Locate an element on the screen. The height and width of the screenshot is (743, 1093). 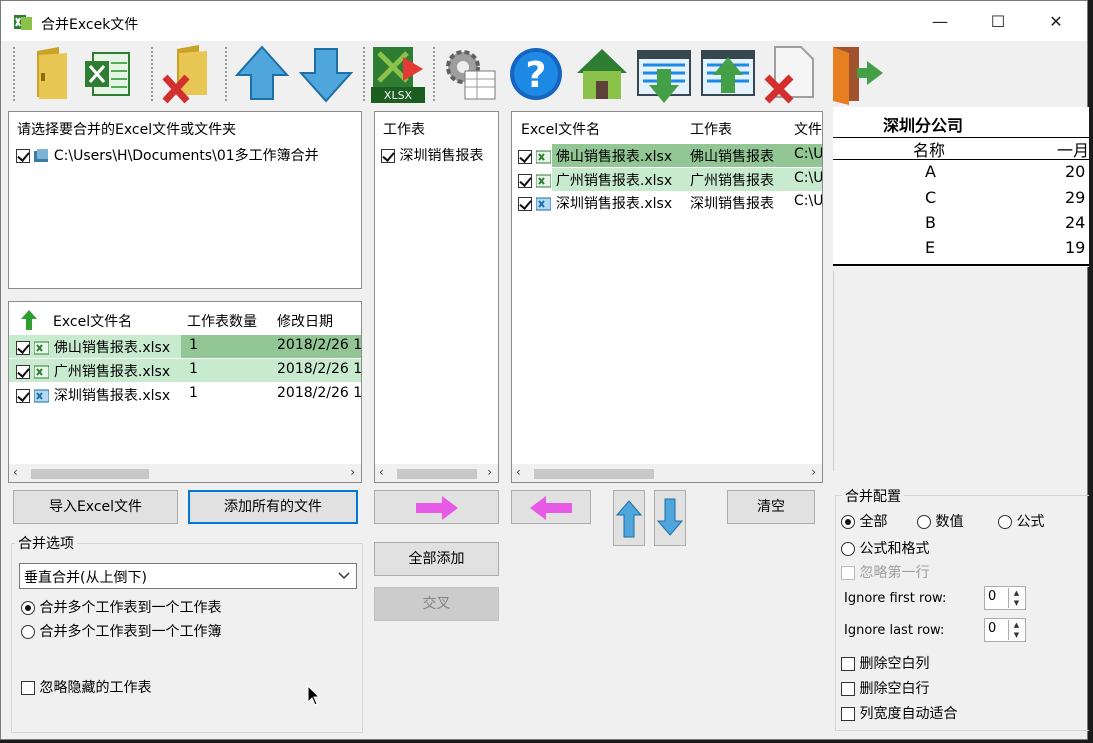
cross-button: 交叉 is located at coordinates (436, 604).